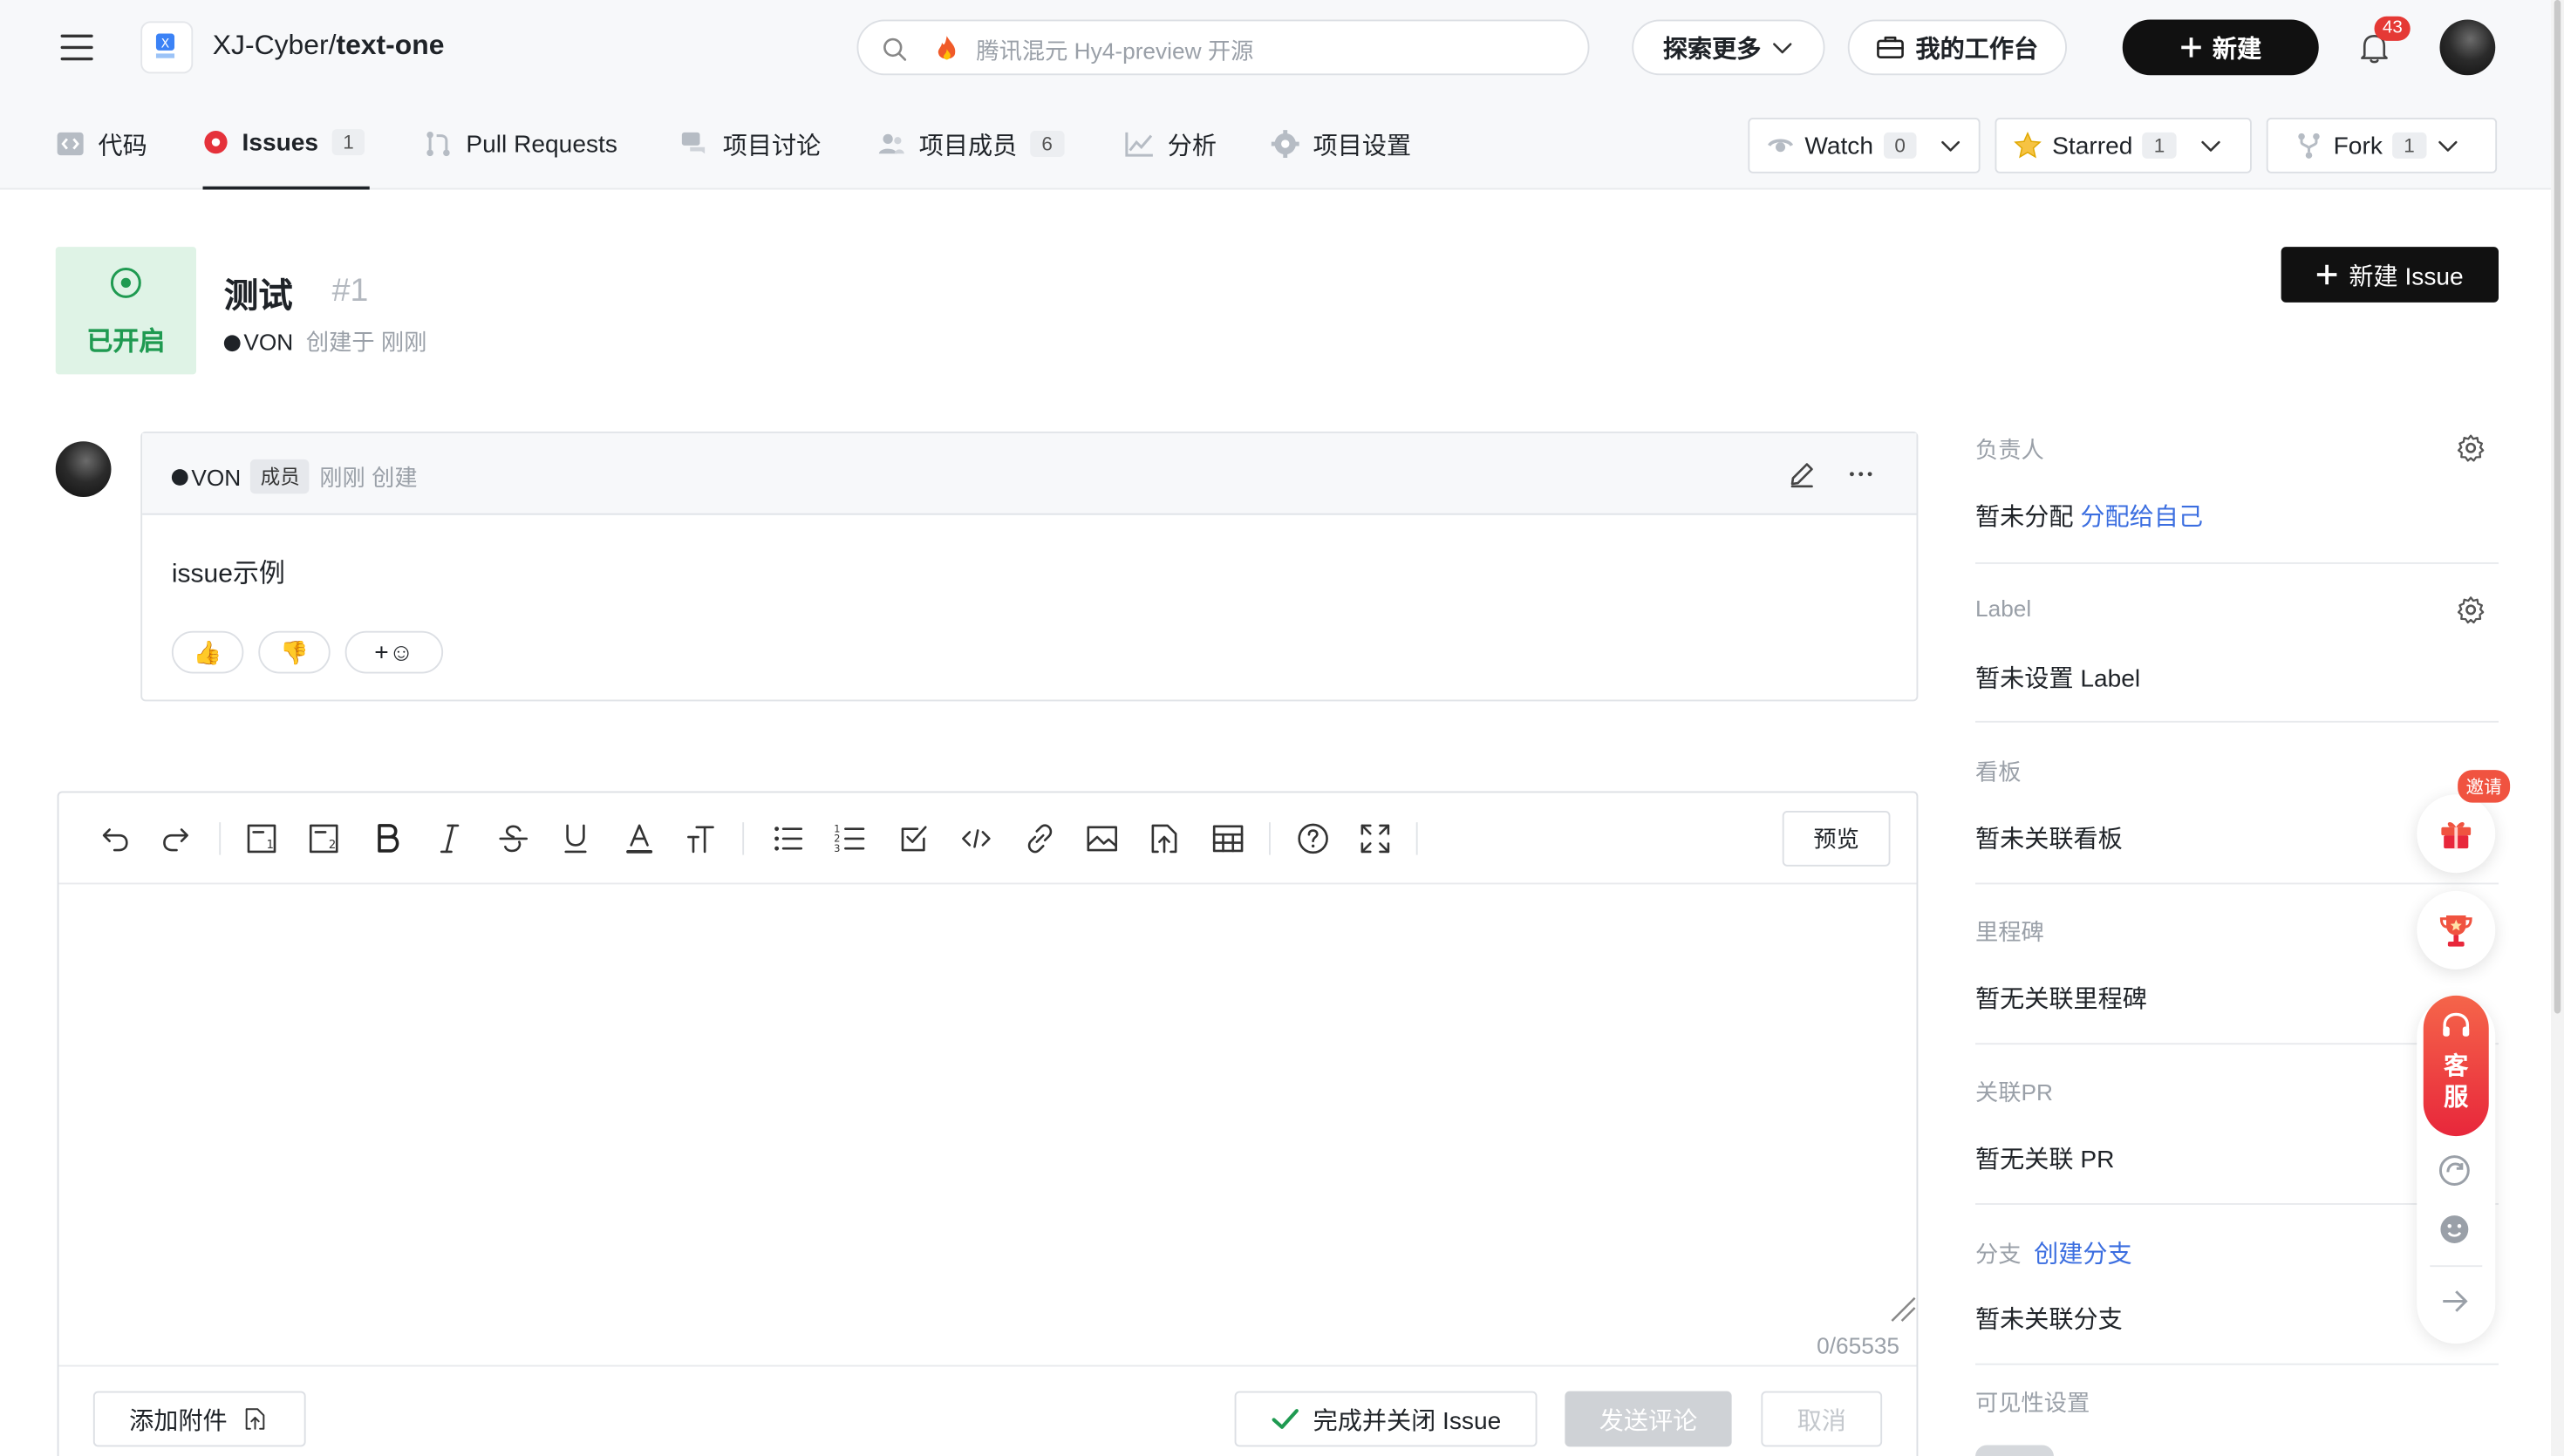 The width and height of the screenshot is (2564, 1456). Describe the element at coordinates (387, 838) in the screenshot. I see `bold-icon` at that location.